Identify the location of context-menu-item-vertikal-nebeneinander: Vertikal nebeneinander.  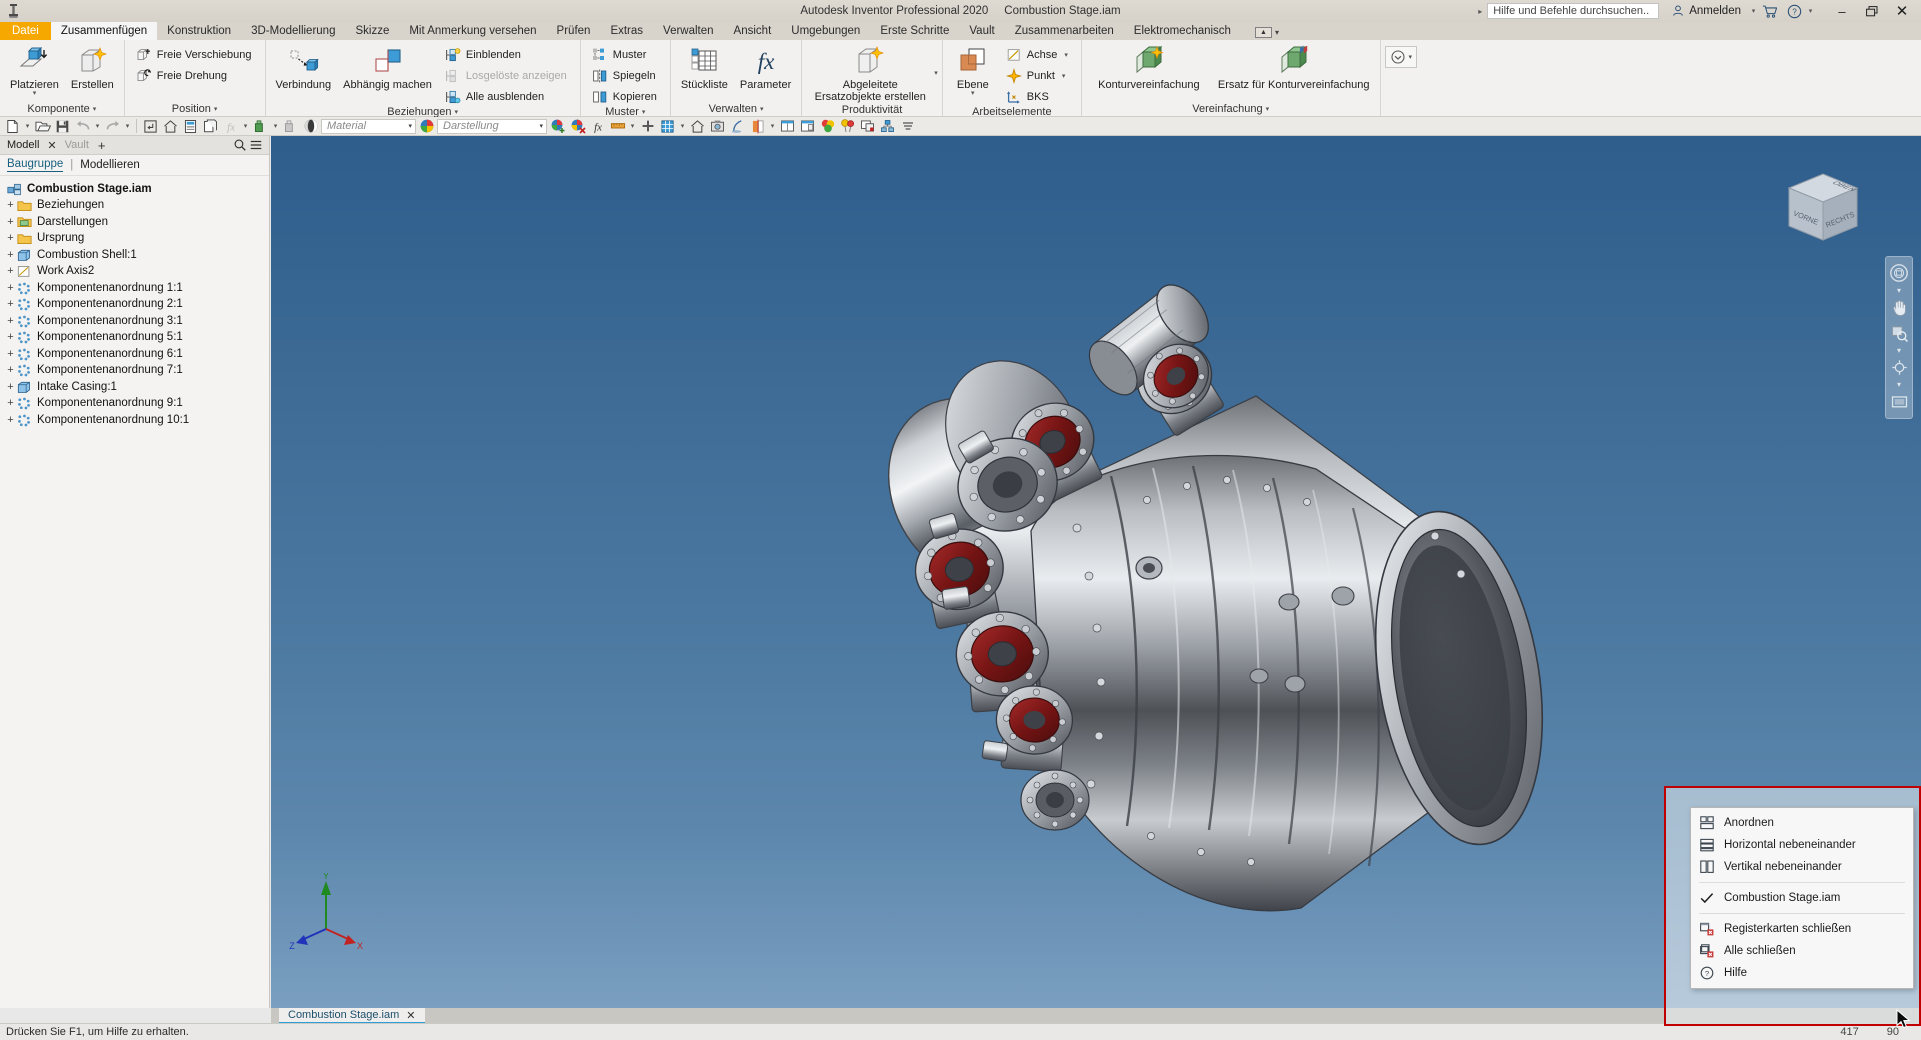
(1802, 867).